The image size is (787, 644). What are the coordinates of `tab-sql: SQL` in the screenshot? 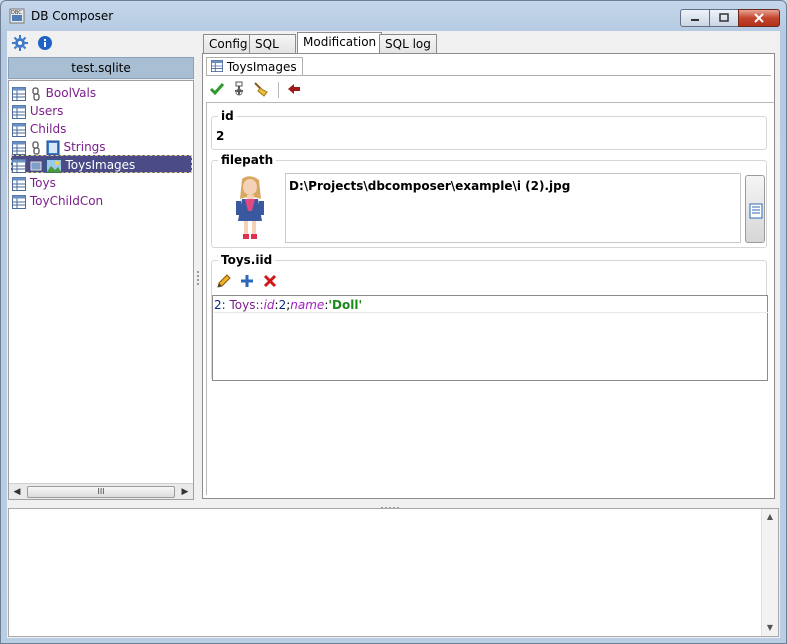 It's located at (272, 44).